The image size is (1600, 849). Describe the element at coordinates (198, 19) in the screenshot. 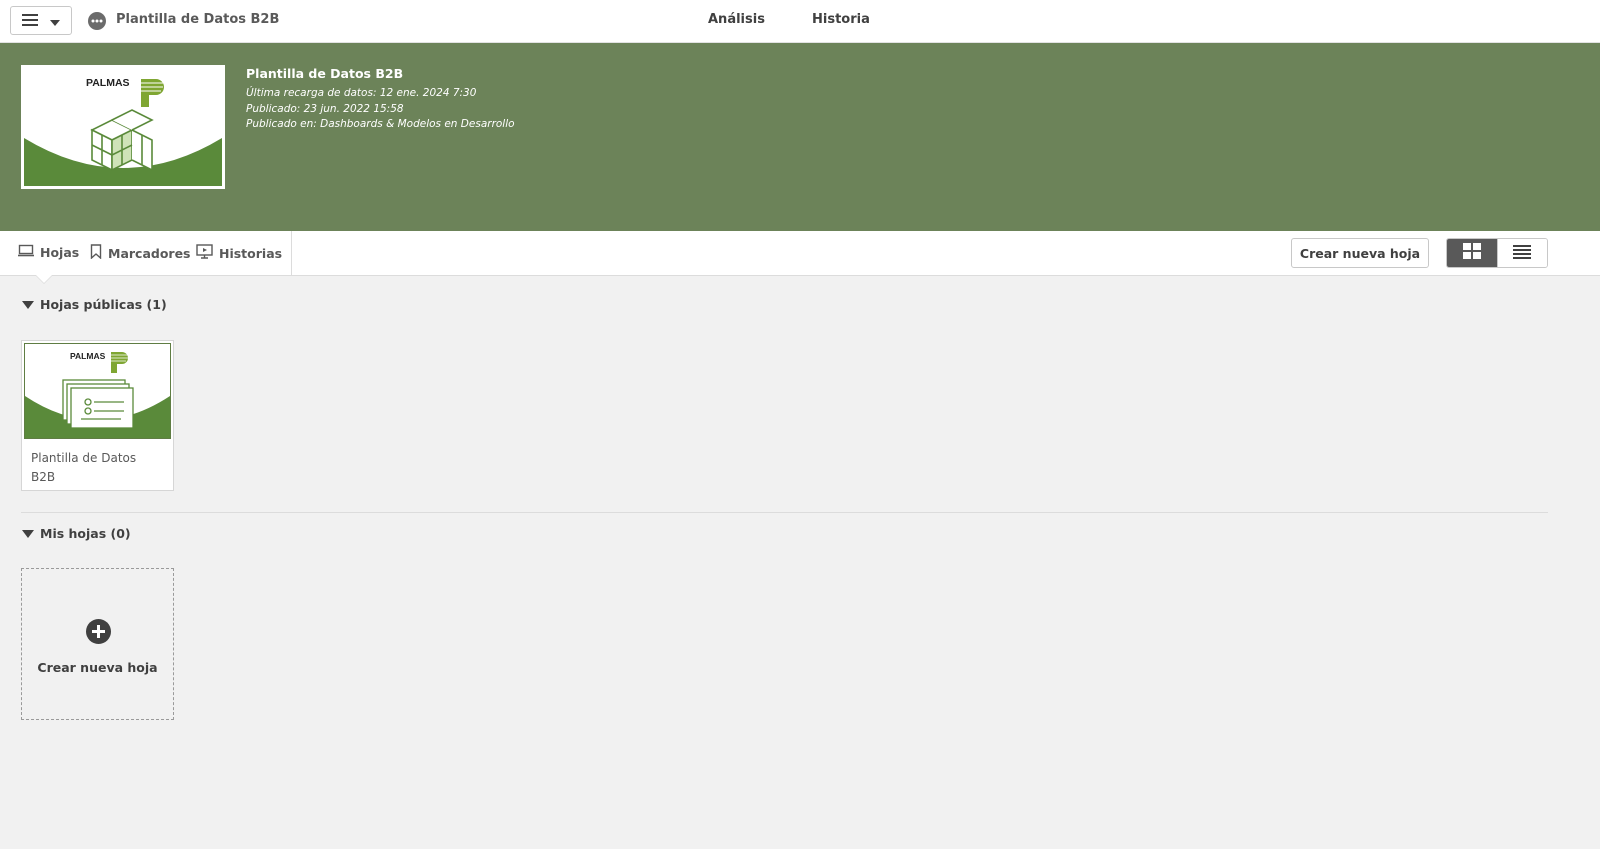

I see `app-title: Plantilla de Datos B2B` at that location.